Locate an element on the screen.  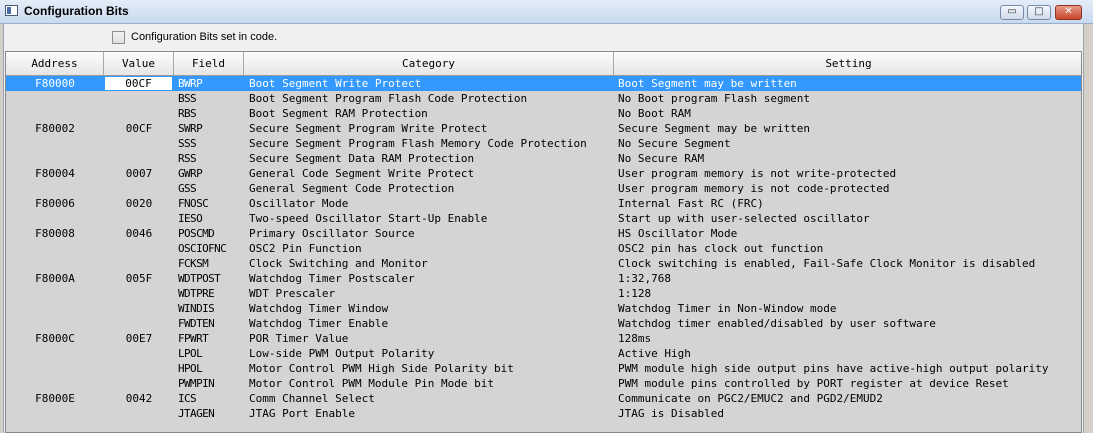
value-cell: 00E7 is located at coordinates (139, 338).